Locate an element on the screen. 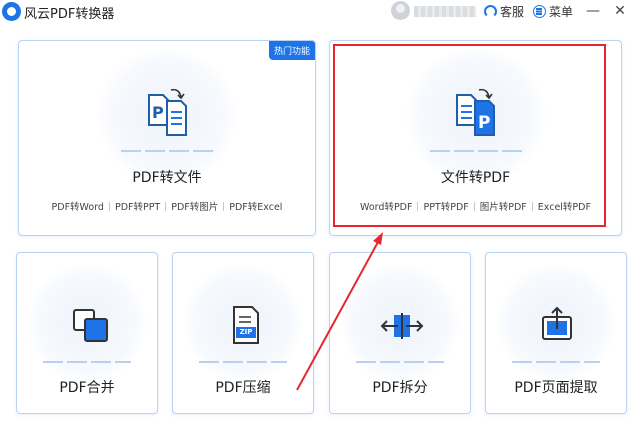  app-title: 风云PDF转换器 is located at coordinates (69, 14).